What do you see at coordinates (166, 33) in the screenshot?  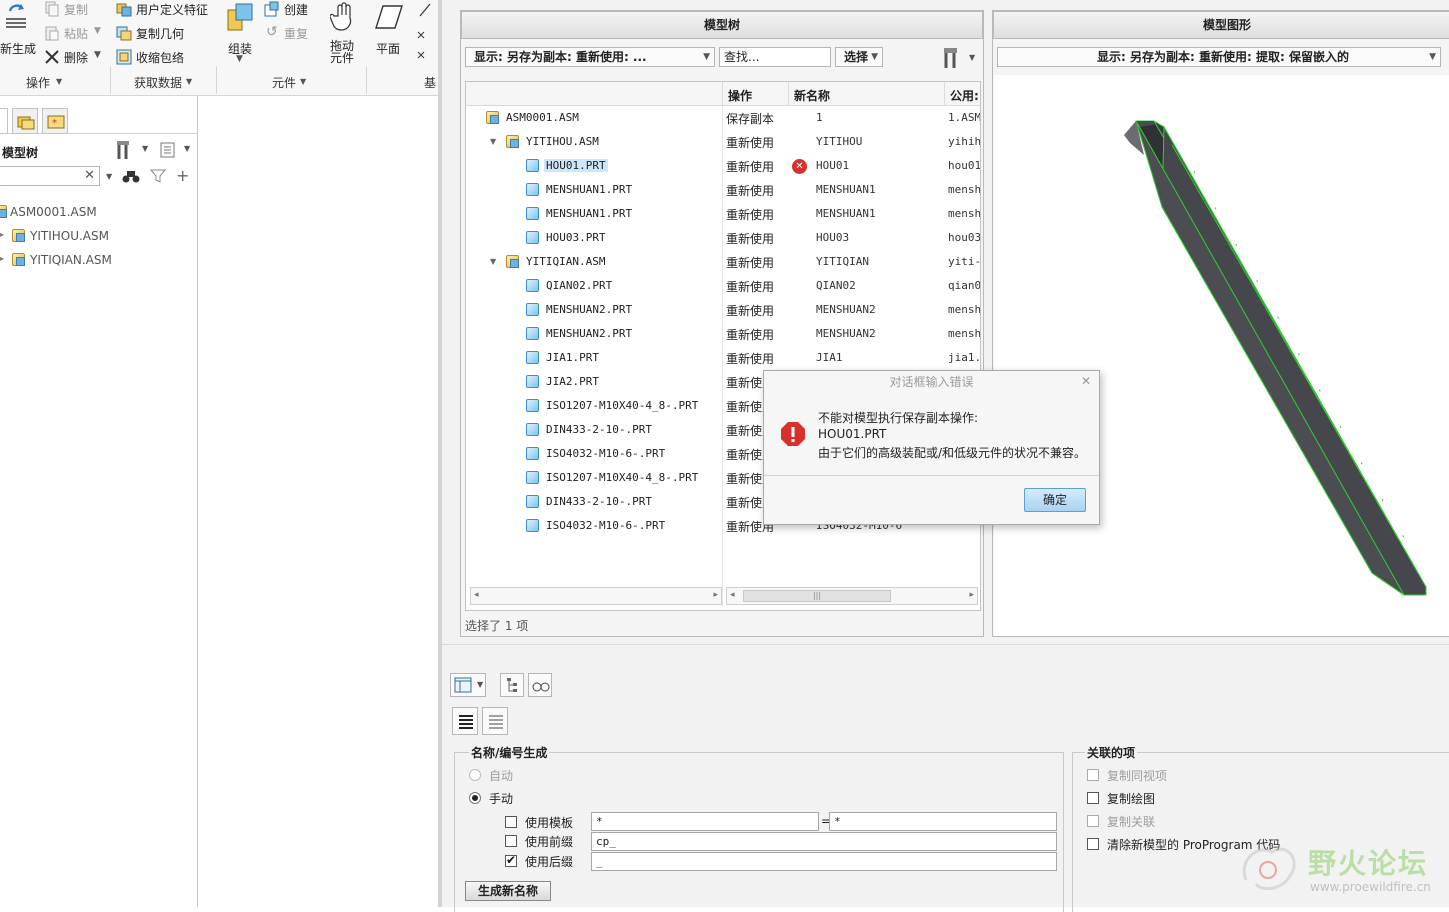 I see `copy-geometry-button: 复制几何` at bounding box center [166, 33].